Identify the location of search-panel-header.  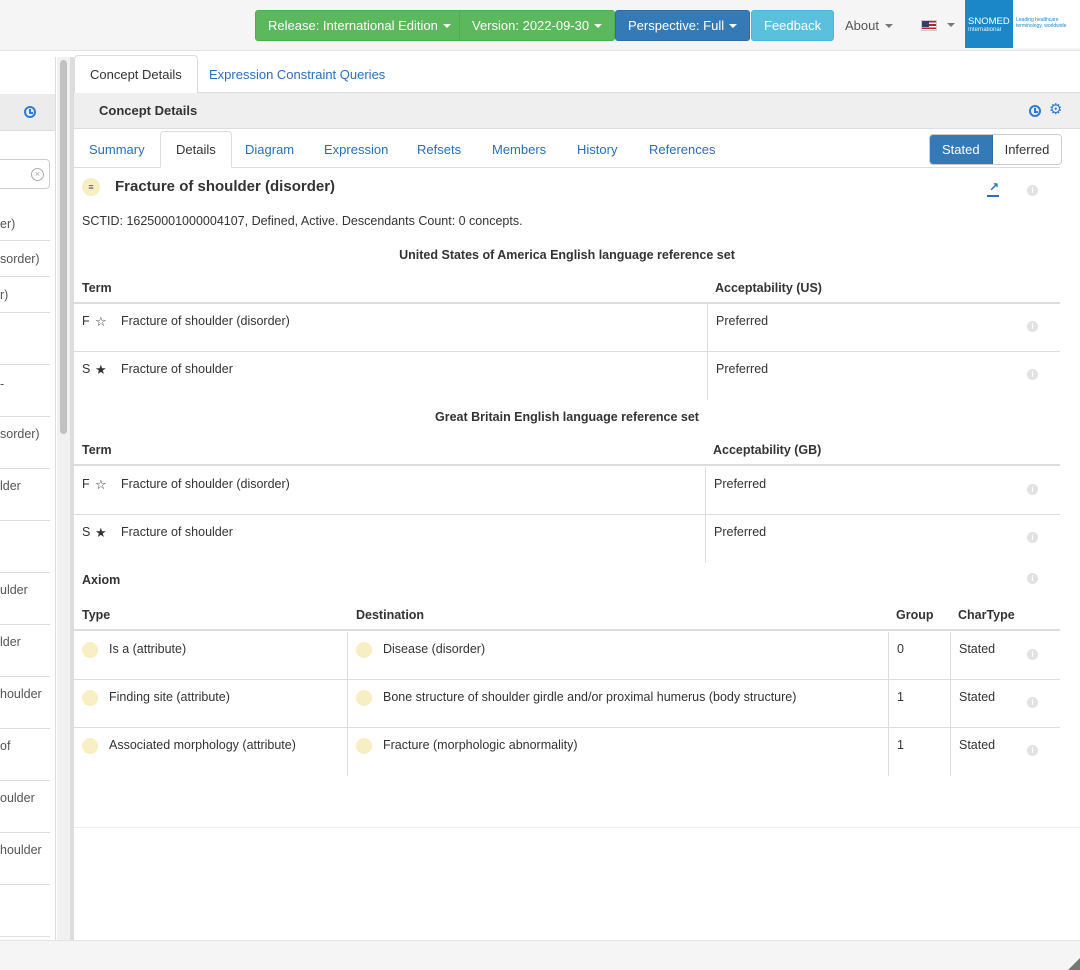
(27, 112).